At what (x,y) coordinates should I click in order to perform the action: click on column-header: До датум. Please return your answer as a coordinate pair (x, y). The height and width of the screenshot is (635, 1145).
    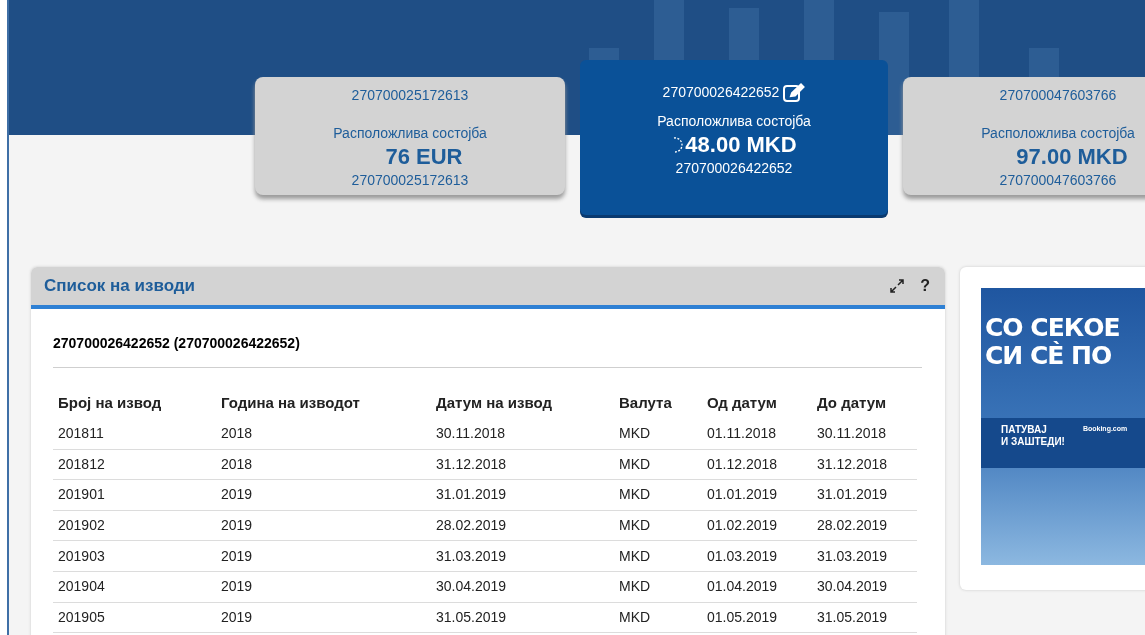
    Looking at the image, I should click on (852, 403).